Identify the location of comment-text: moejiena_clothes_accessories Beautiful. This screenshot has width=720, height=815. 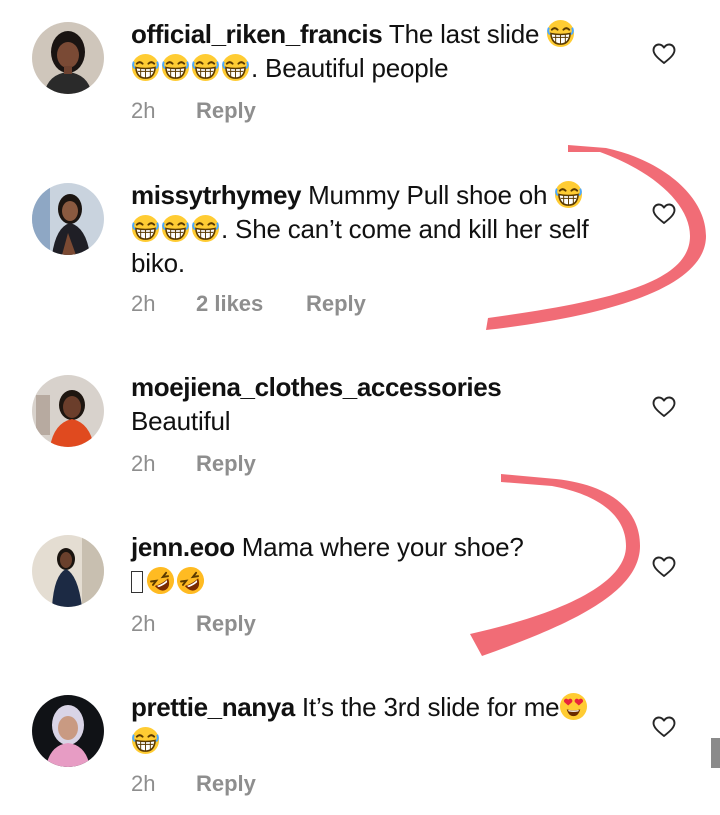
(381, 404).